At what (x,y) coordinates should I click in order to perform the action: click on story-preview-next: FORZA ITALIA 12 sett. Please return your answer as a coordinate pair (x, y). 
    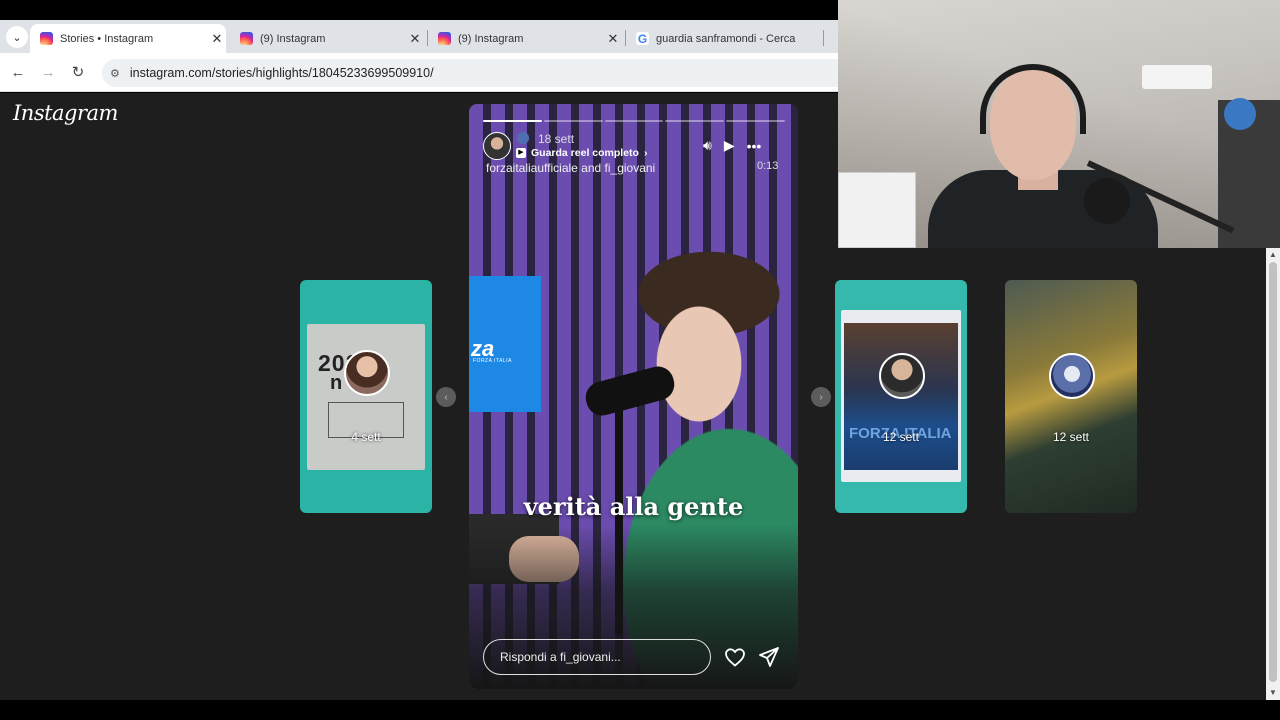
    Looking at the image, I should click on (901, 396).